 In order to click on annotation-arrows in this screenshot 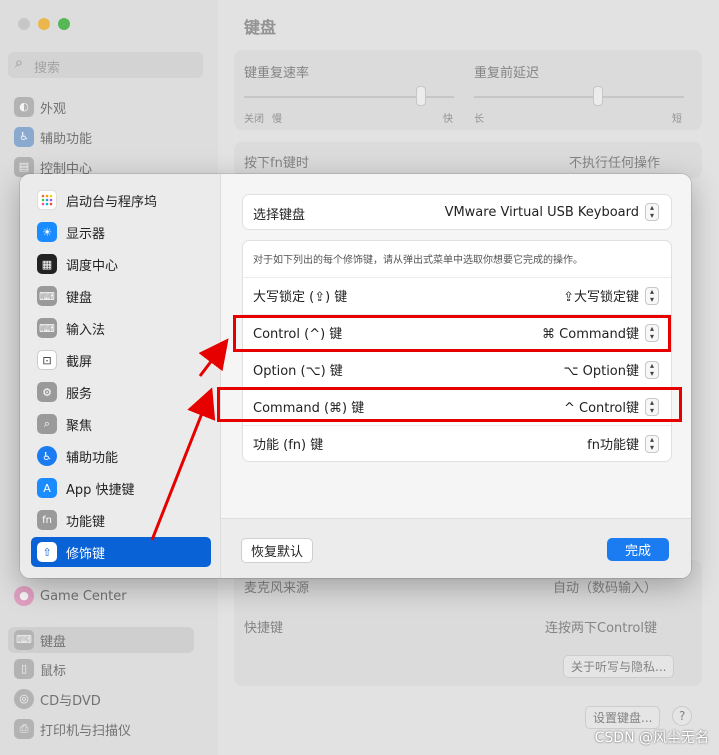, I will do `click(189, 439)`.